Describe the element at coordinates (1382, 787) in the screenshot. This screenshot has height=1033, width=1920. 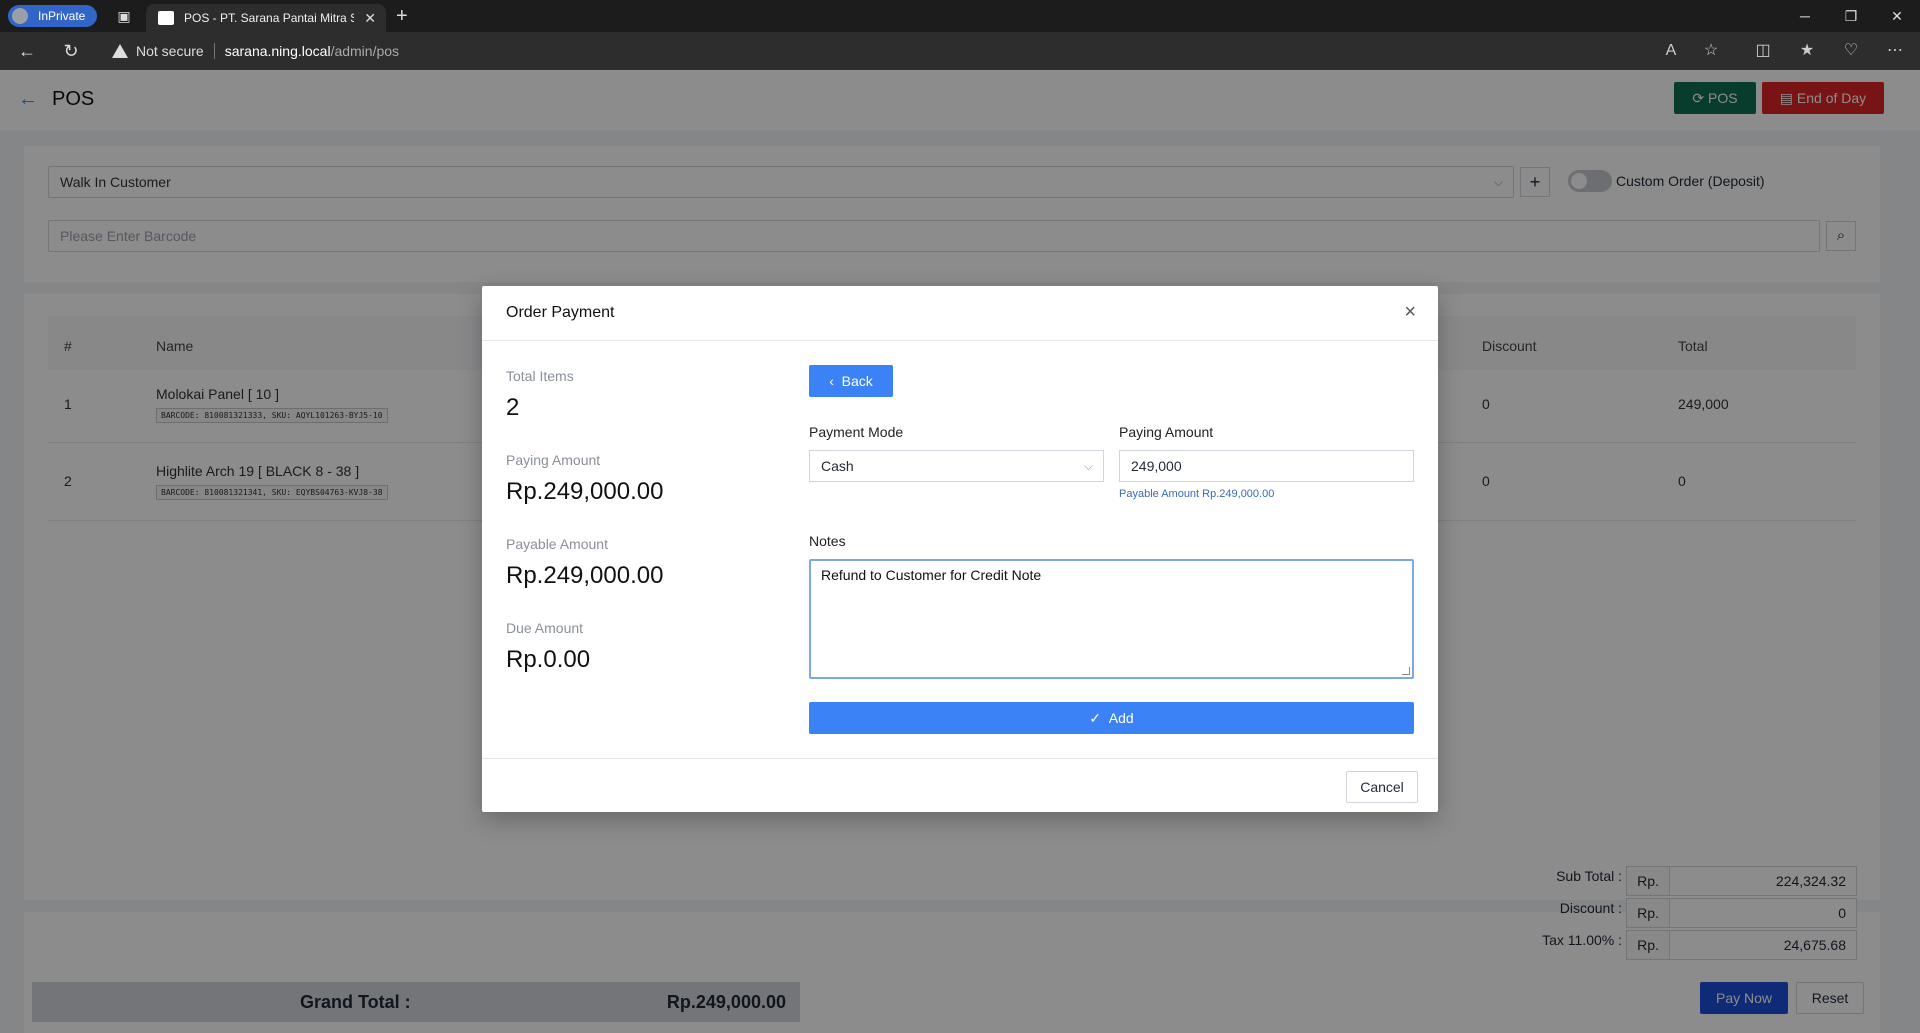
I see `cancel-button: Cancel` at that location.